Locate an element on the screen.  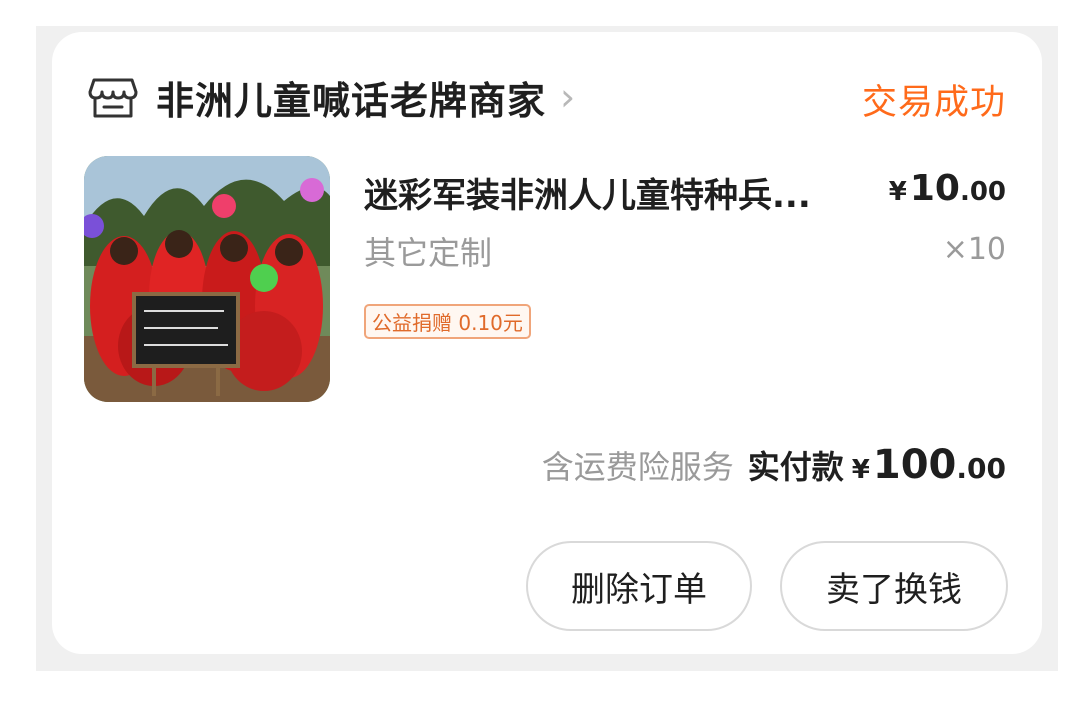
item-price: ¥10.00 is located at coordinates (947, 188).